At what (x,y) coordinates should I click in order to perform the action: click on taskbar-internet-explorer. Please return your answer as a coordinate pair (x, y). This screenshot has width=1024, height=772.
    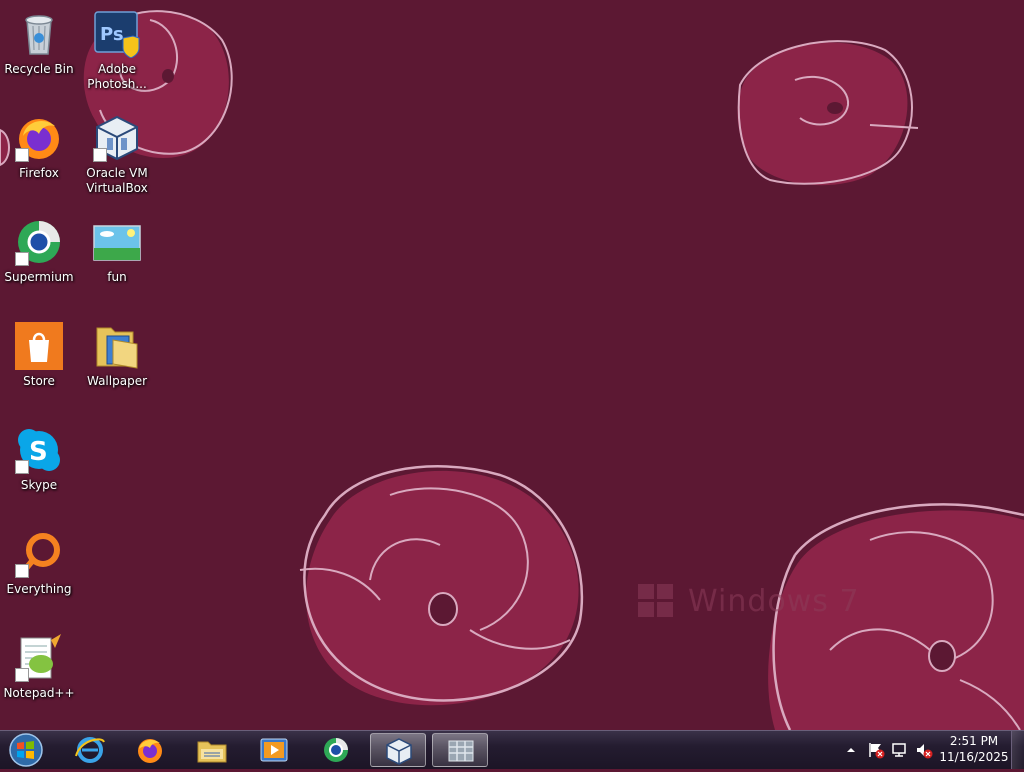
    Looking at the image, I should click on (90, 750).